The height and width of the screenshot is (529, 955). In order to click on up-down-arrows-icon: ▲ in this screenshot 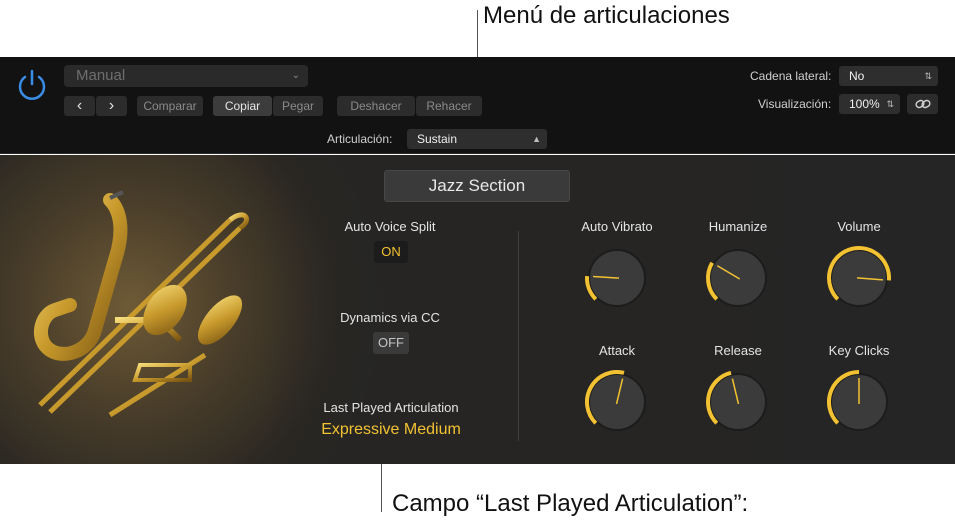, I will do `click(536, 139)`.